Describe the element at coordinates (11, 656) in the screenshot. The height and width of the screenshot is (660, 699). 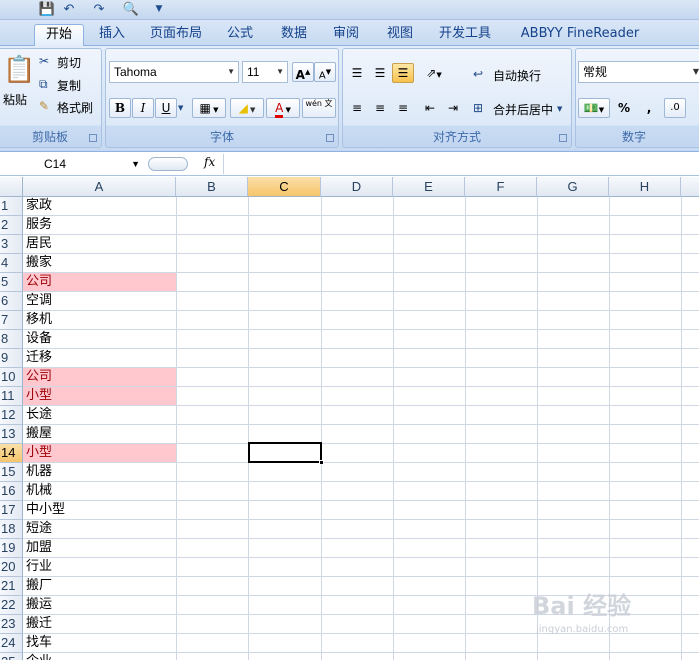
I see `row-header: 25` at that location.